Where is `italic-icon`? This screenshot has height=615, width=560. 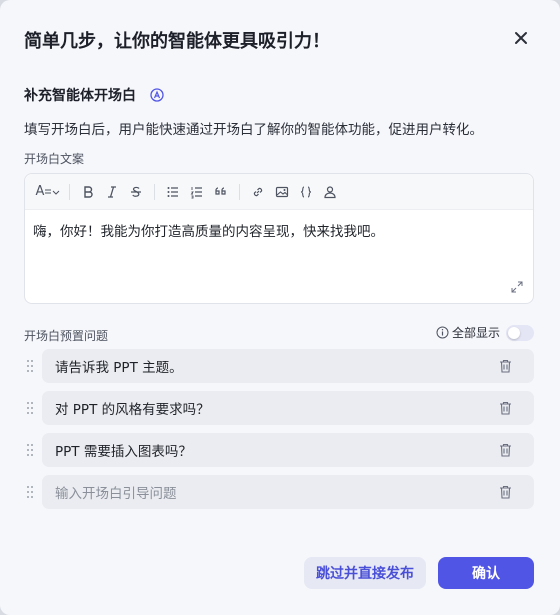 italic-icon is located at coordinates (112, 191).